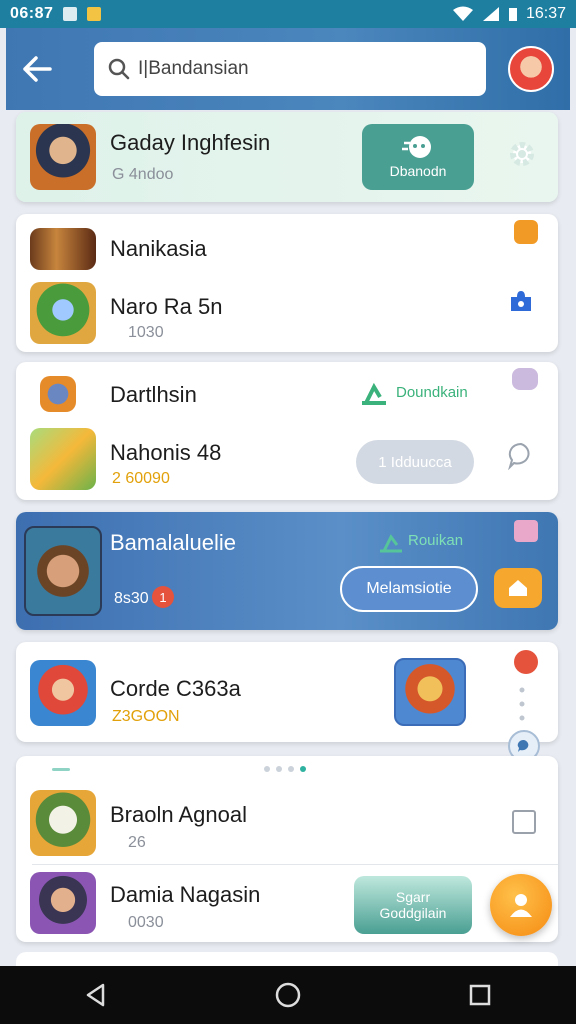 This screenshot has width=576, height=1024. I want to click on game-title: Damia Nagasin, so click(185, 894).